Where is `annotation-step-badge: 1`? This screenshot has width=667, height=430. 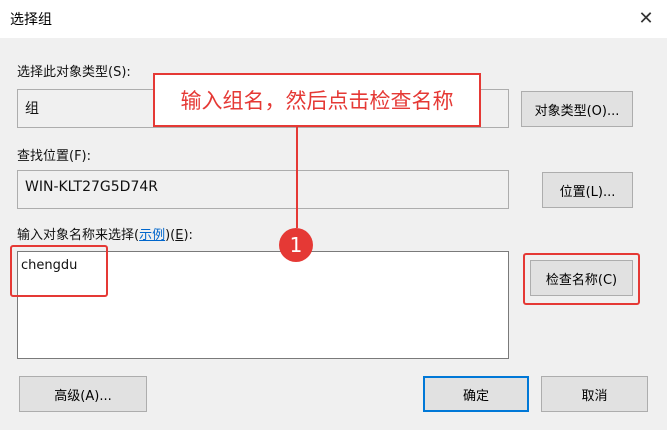
annotation-step-badge: 1 is located at coordinates (296, 245).